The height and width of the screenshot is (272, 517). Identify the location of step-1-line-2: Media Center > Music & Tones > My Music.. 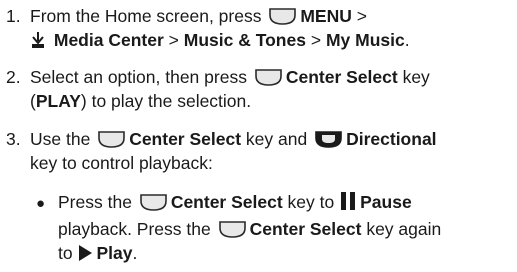
(259, 41).